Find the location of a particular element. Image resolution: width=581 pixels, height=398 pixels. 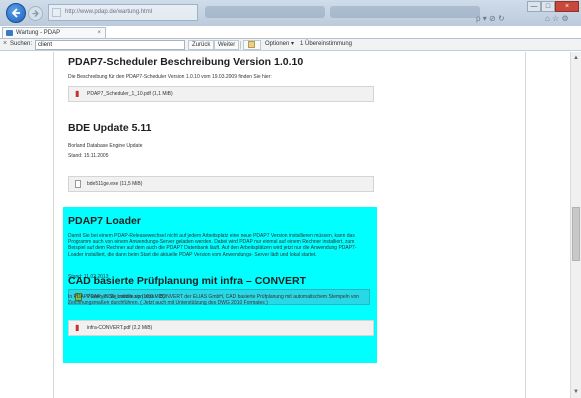

maximize-button: □ is located at coordinates (548, 6).